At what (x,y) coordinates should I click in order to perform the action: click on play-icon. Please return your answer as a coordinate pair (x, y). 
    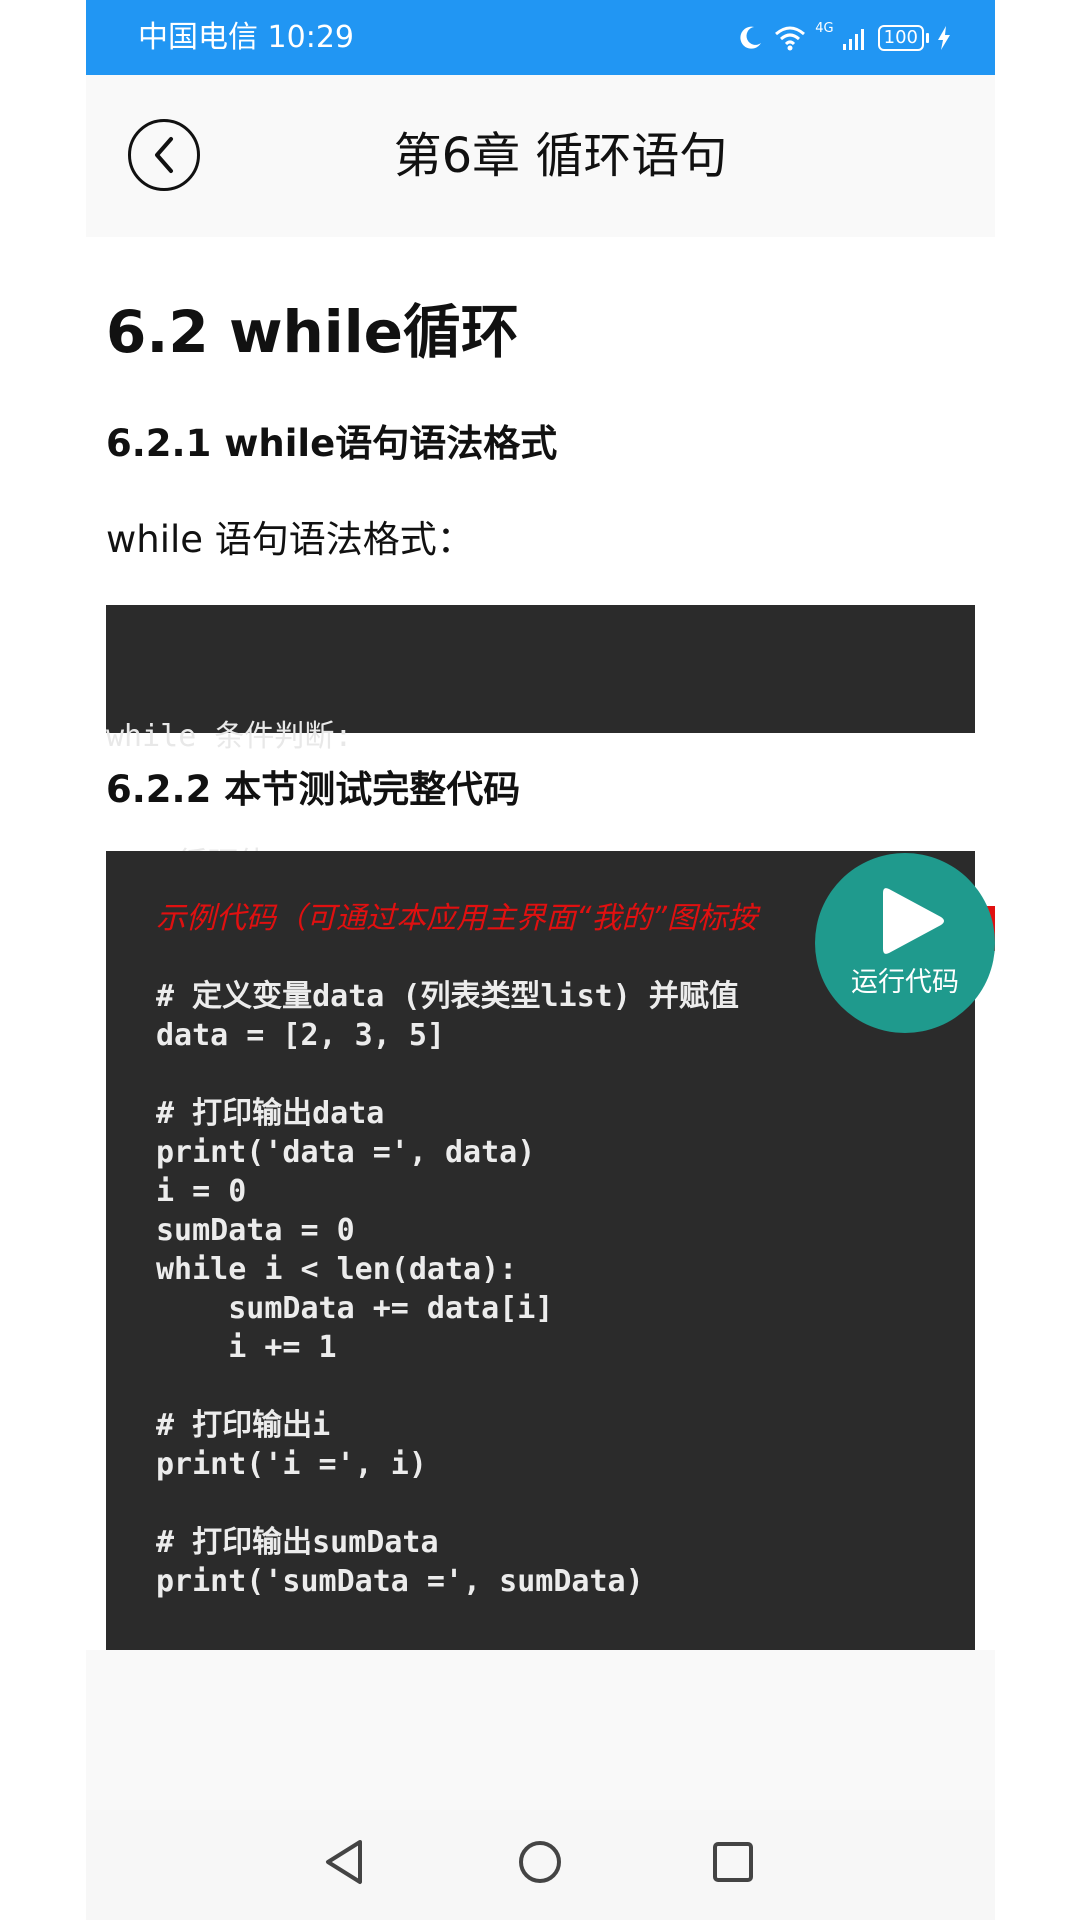
    Looking at the image, I should click on (913, 921).